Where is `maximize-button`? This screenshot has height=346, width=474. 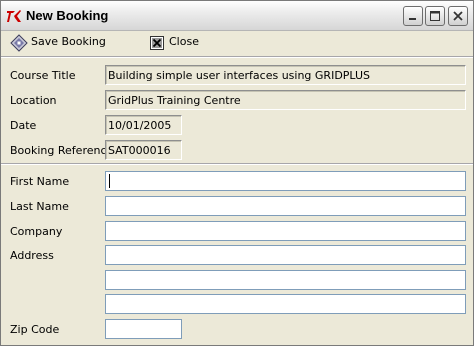 maximize-button is located at coordinates (435, 16).